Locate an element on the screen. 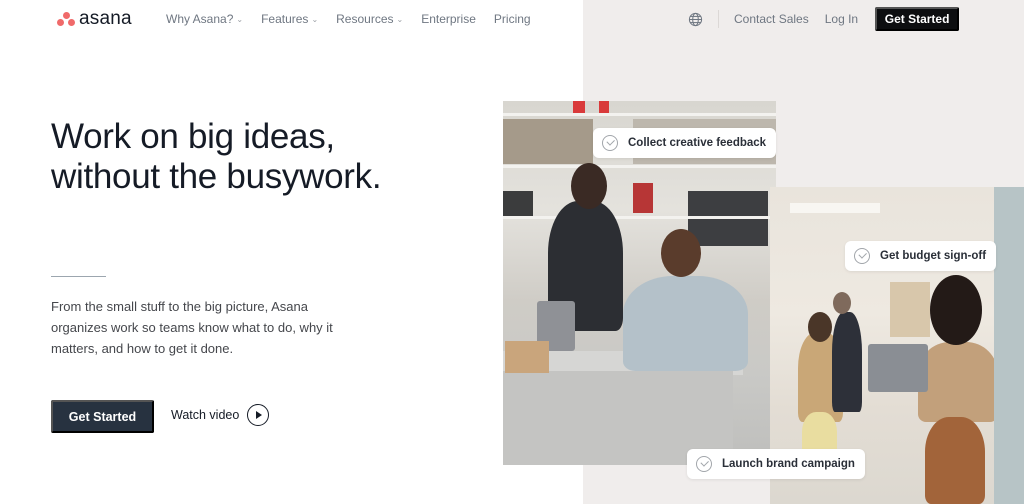 Image resolution: width=1024 pixels, height=504 pixels. nav-pricing: Pricing is located at coordinates (512, 19).